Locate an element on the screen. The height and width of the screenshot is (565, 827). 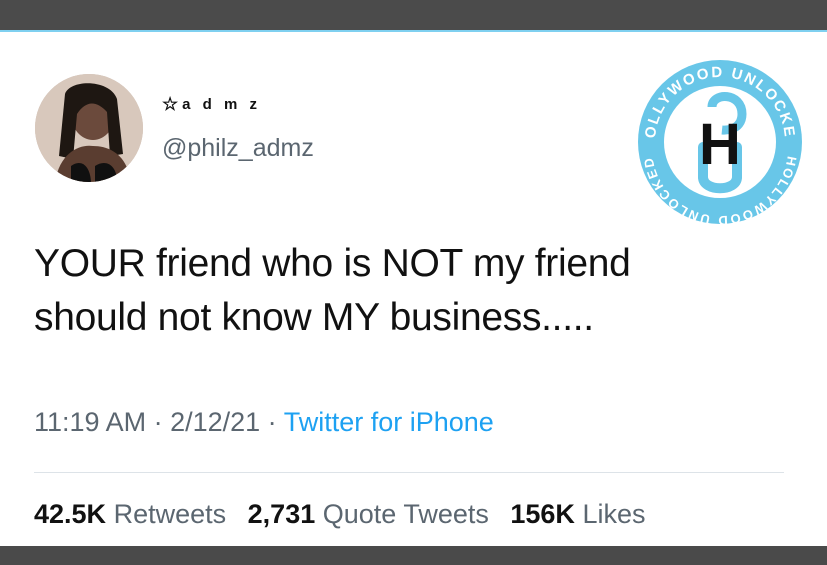
quote-tweets-label: Quote Tweets is located at coordinates (405, 514).